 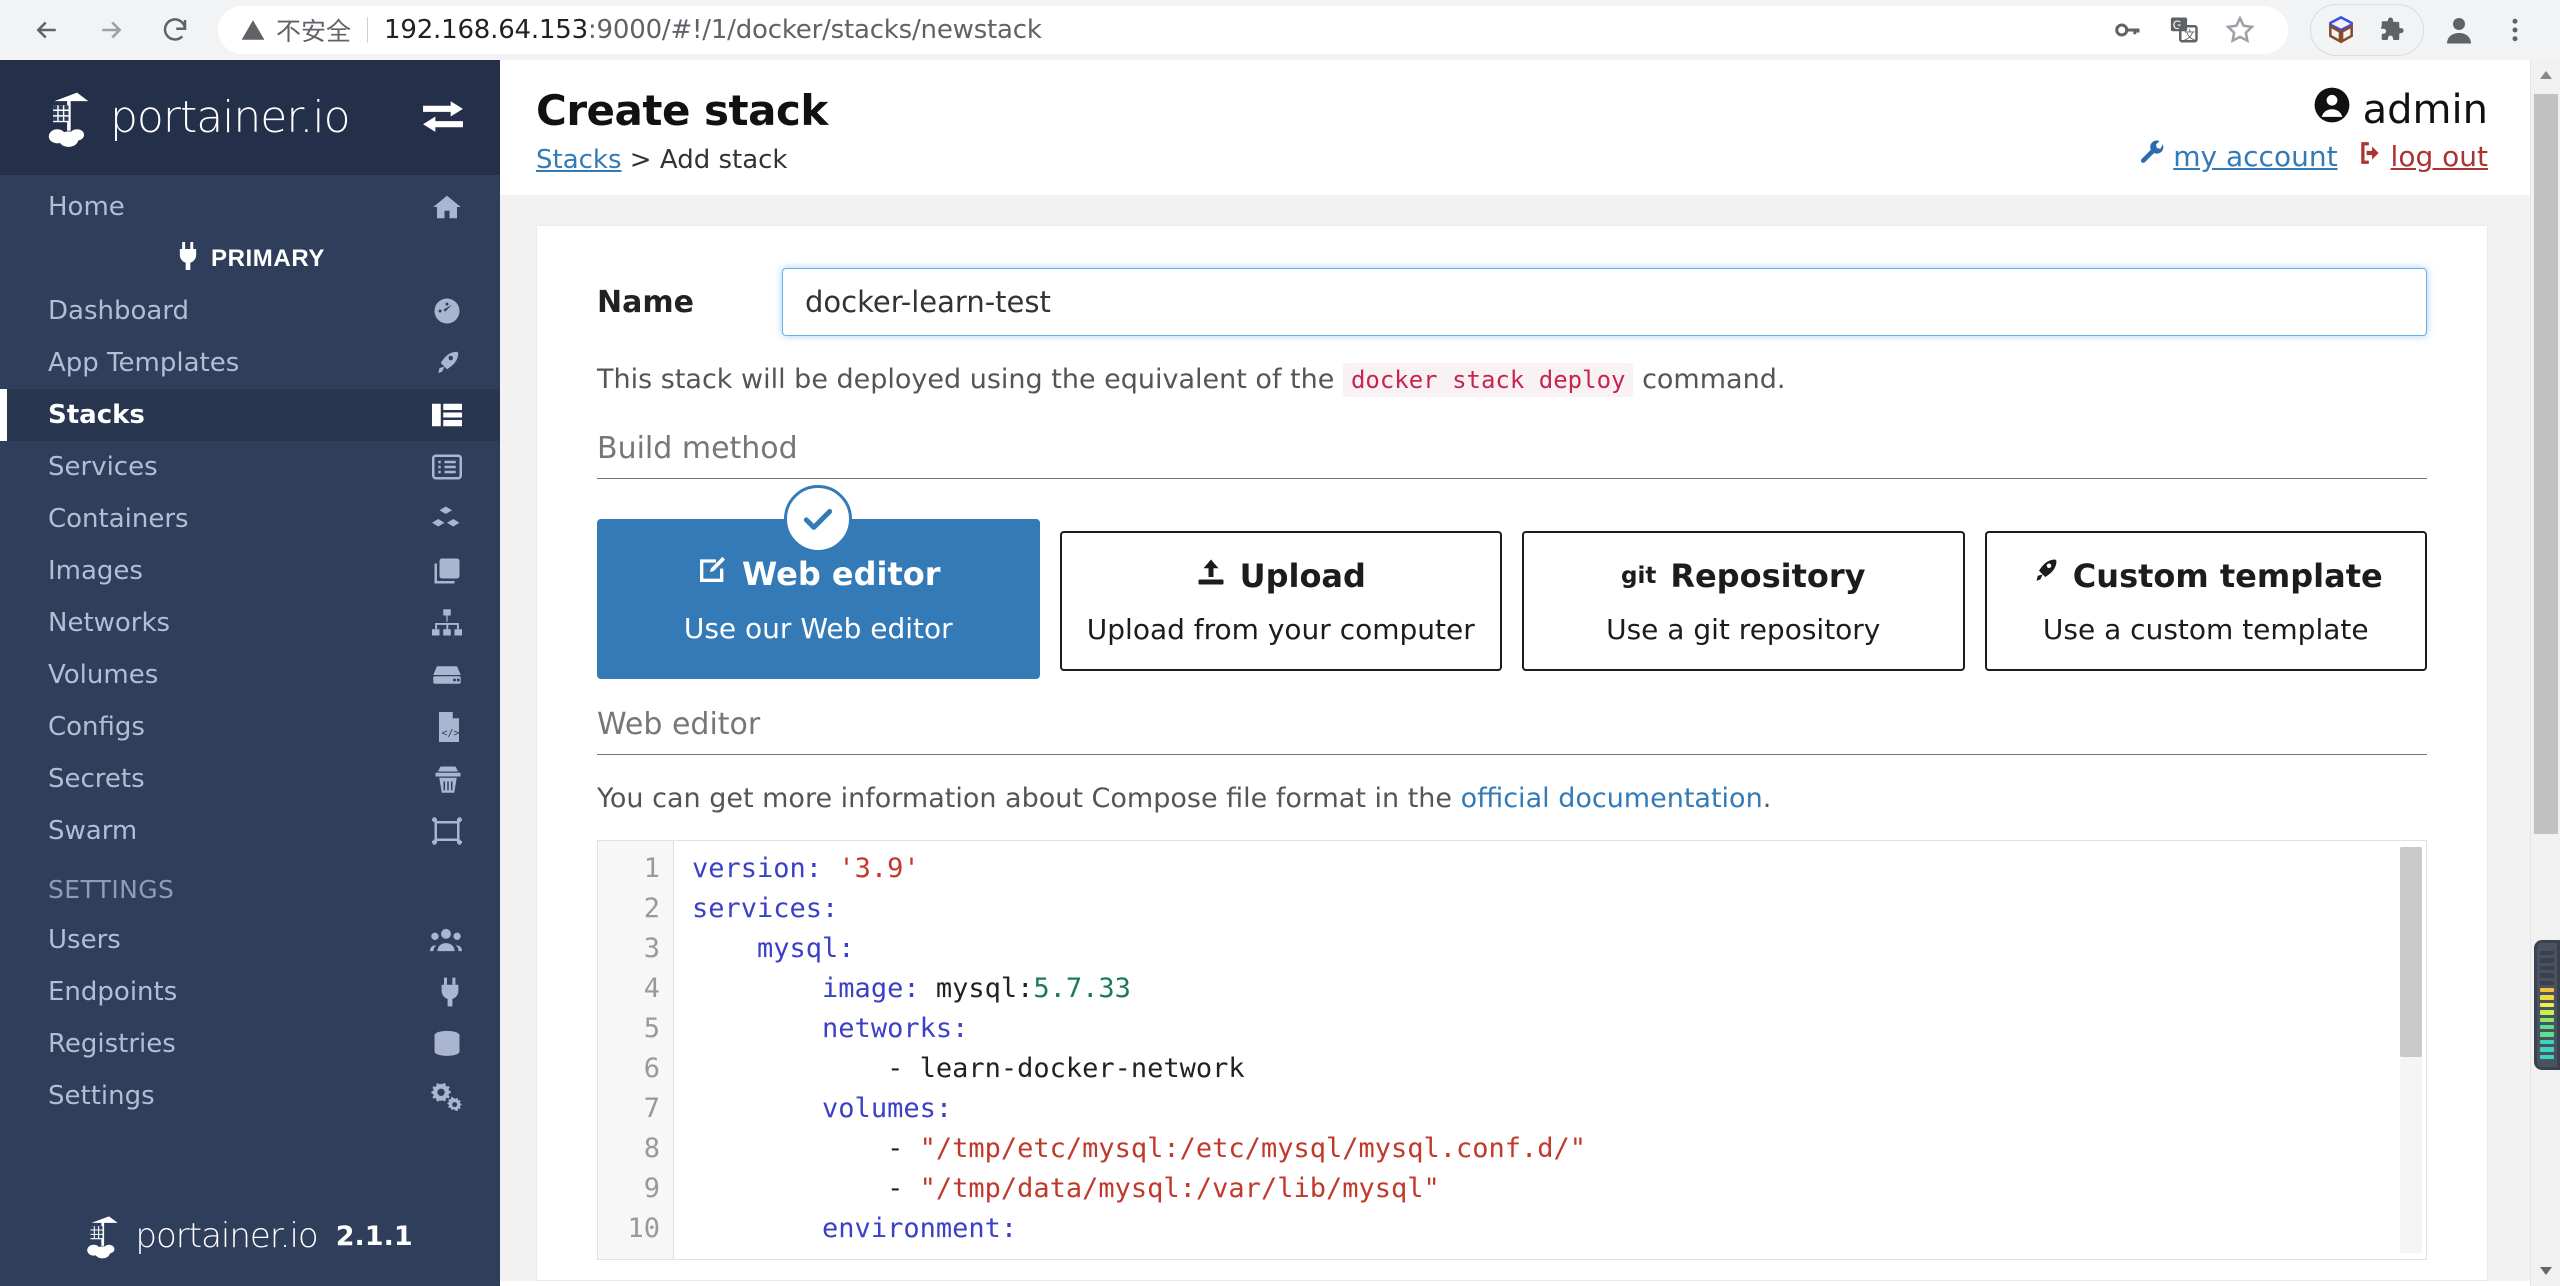 What do you see at coordinates (1768, 575) in the screenshot?
I see `build-method-title-text: Repository` at bounding box center [1768, 575].